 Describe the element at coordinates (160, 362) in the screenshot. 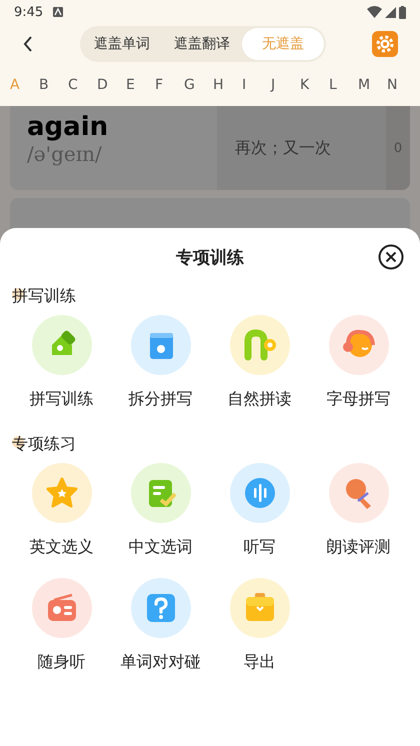

I see `training-option: 拆分拼写` at that location.